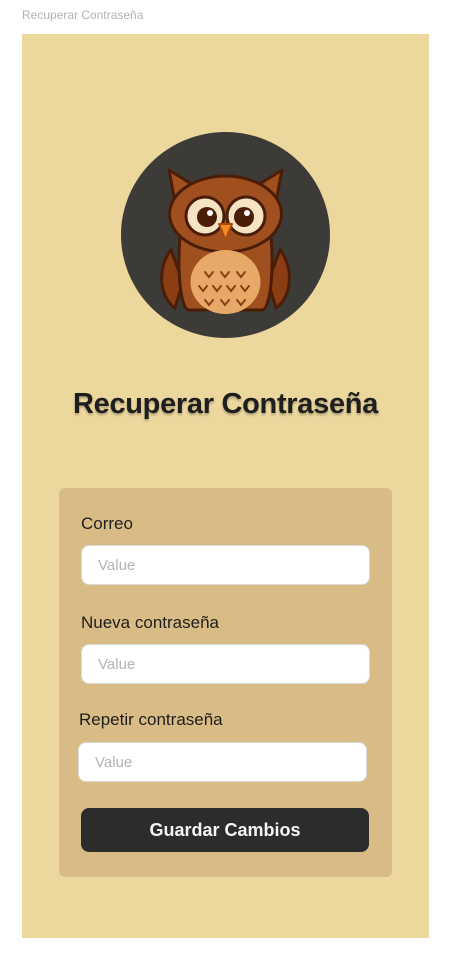 The width and height of the screenshot is (456, 963). Describe the element at coordinates (222, 762) in the screenshot. I see `repeat-password-field` at that location.